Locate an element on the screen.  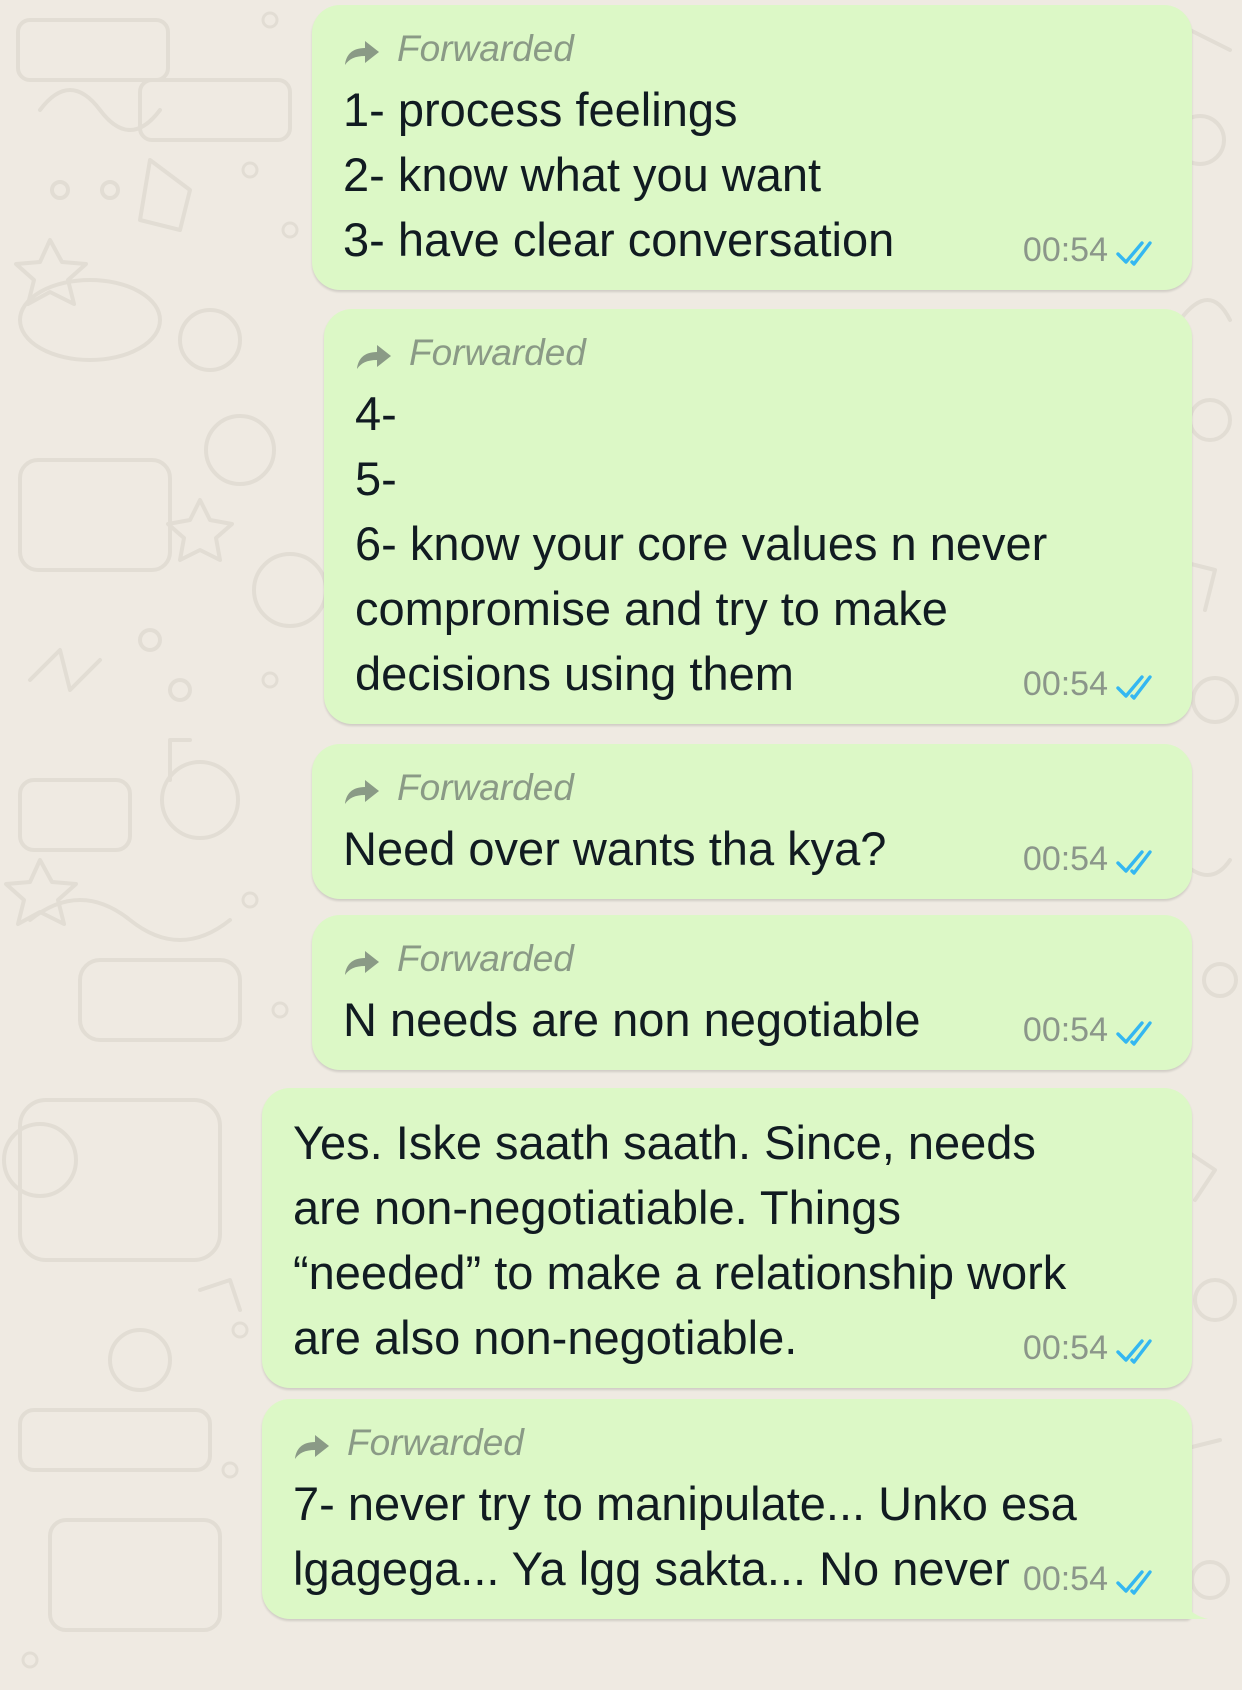
bubble-tail is located at coordinates (1194, 1606).